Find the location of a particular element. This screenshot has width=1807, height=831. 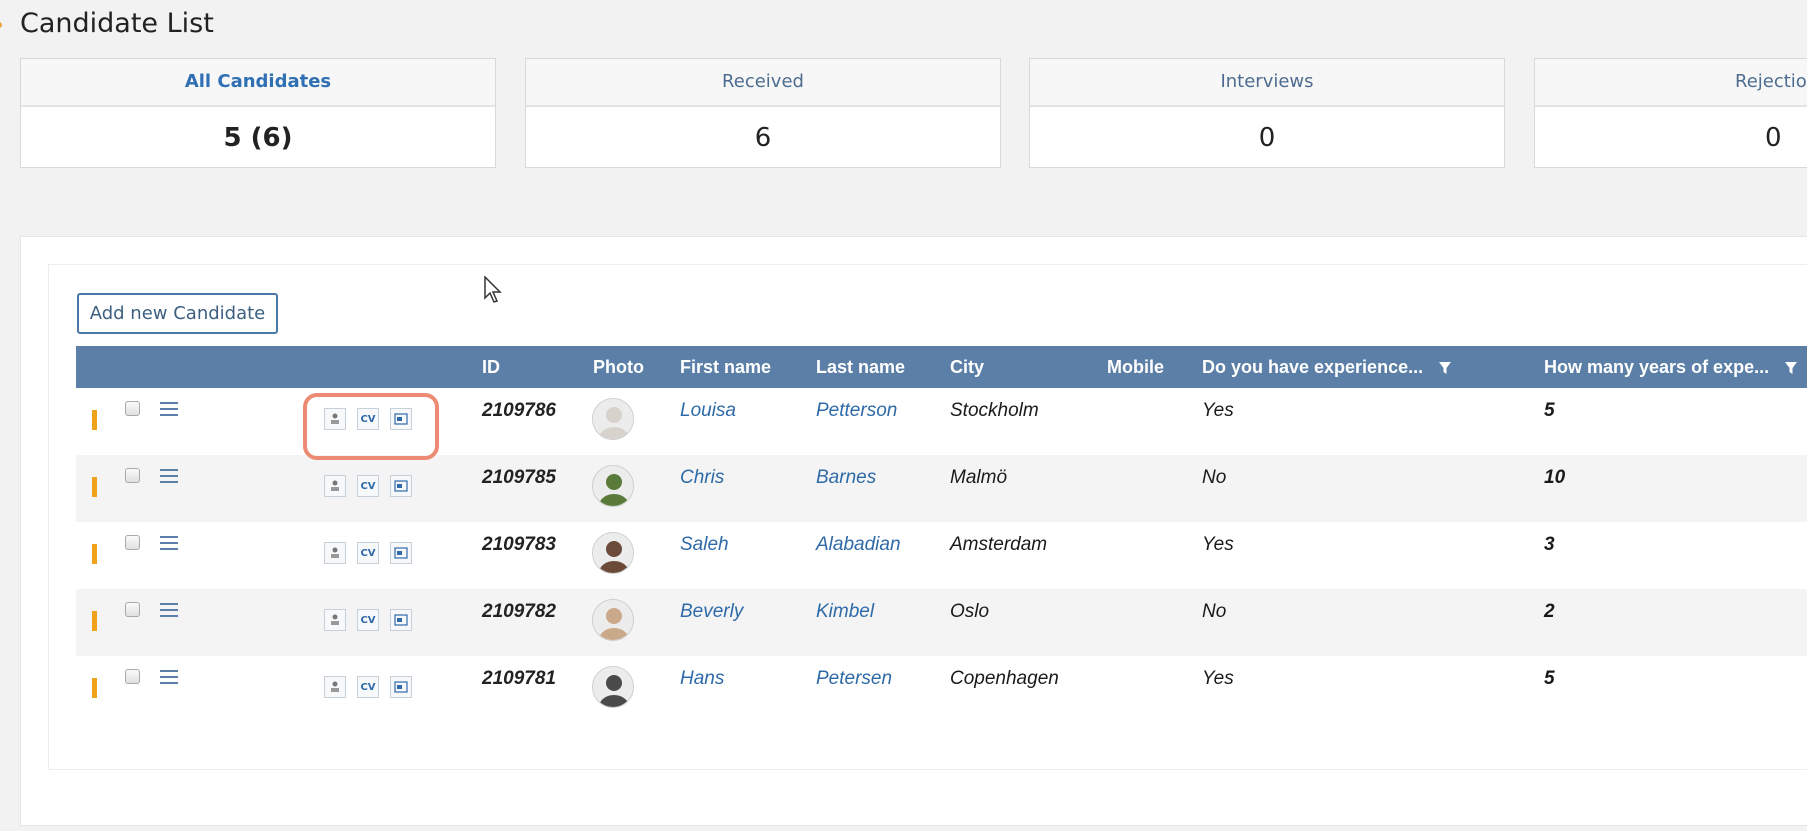

stat-label: Interviews is located at coordinates (1267, 83).